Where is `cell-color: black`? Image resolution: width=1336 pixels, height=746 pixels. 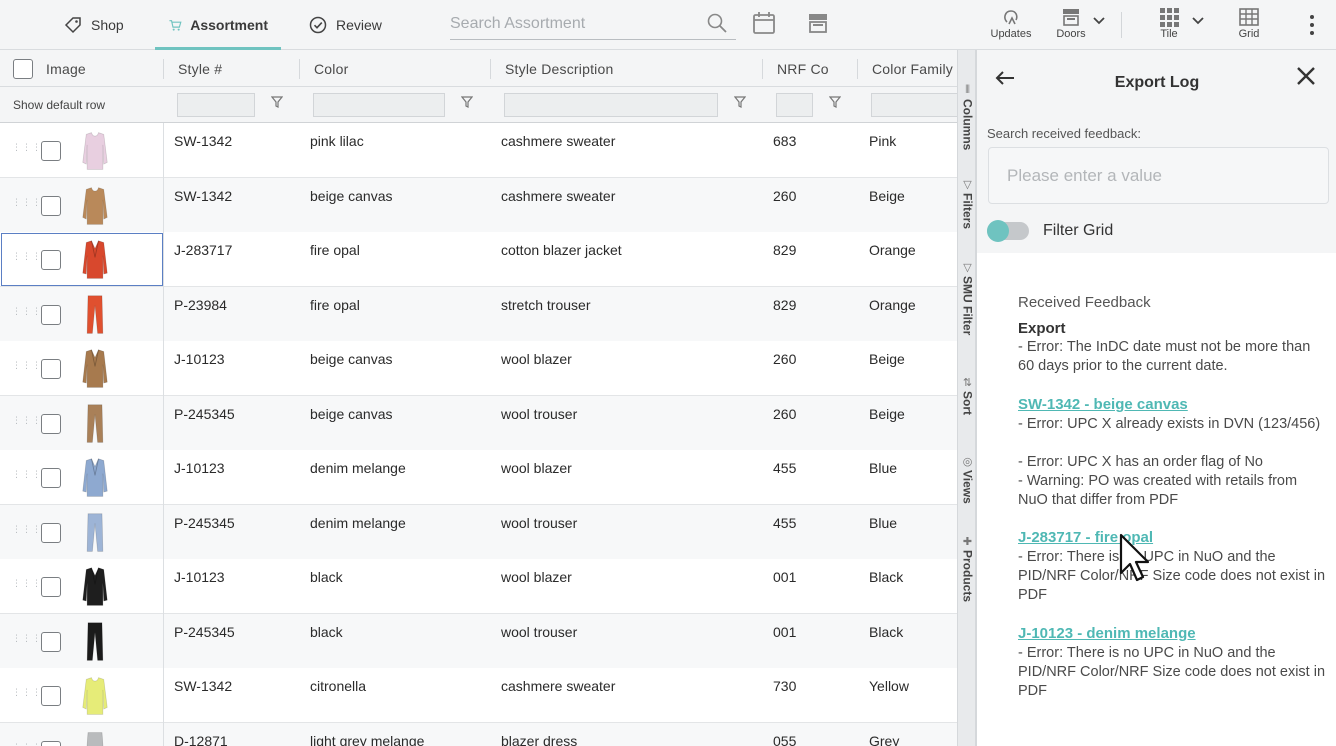
cell-color: black is located at coordinates (326, 632).